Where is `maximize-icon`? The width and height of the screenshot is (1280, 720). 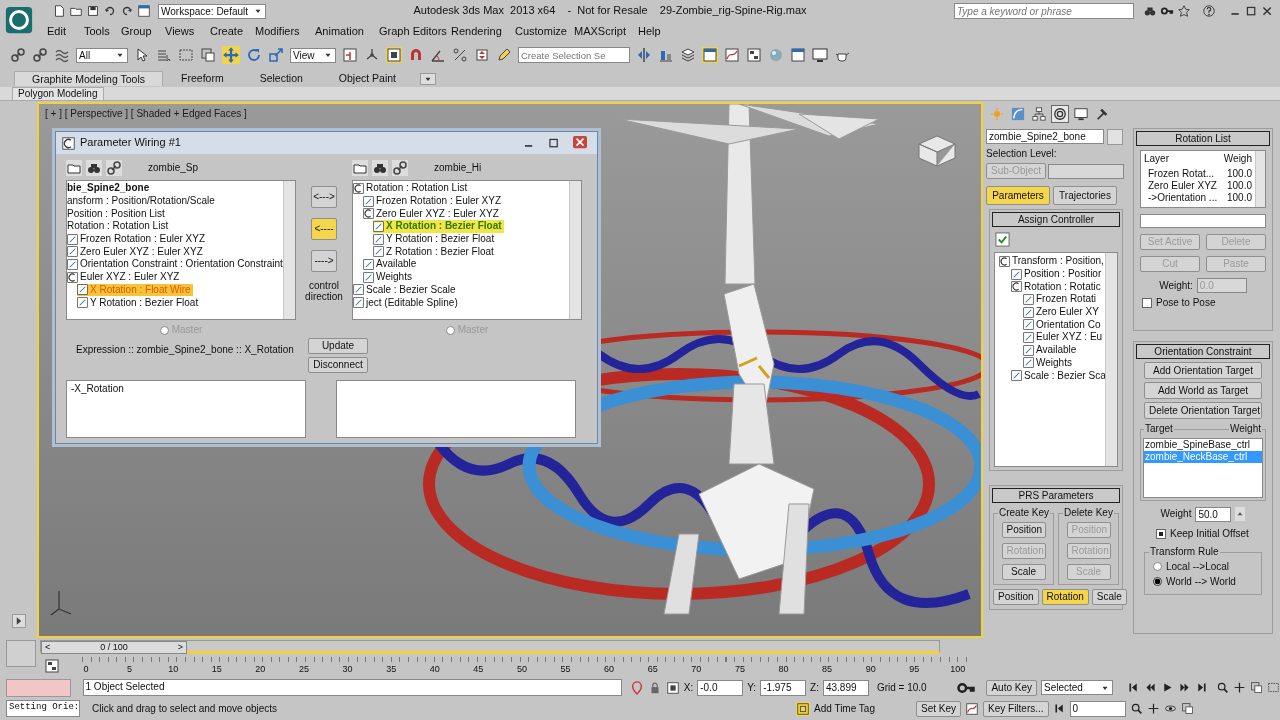
maximize-icon is located at coordinates (1251, 11).